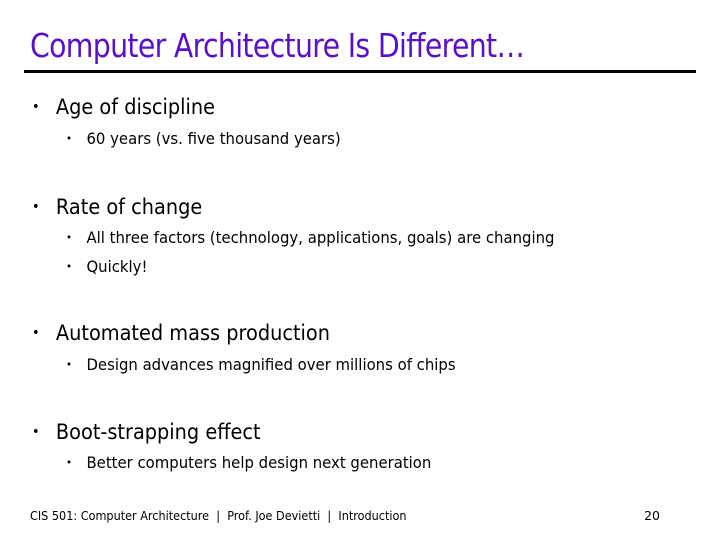 The width and height of the screenshot is (720, 540). I want to click on bullet-item: • Automated mass production, so click(181, 333).